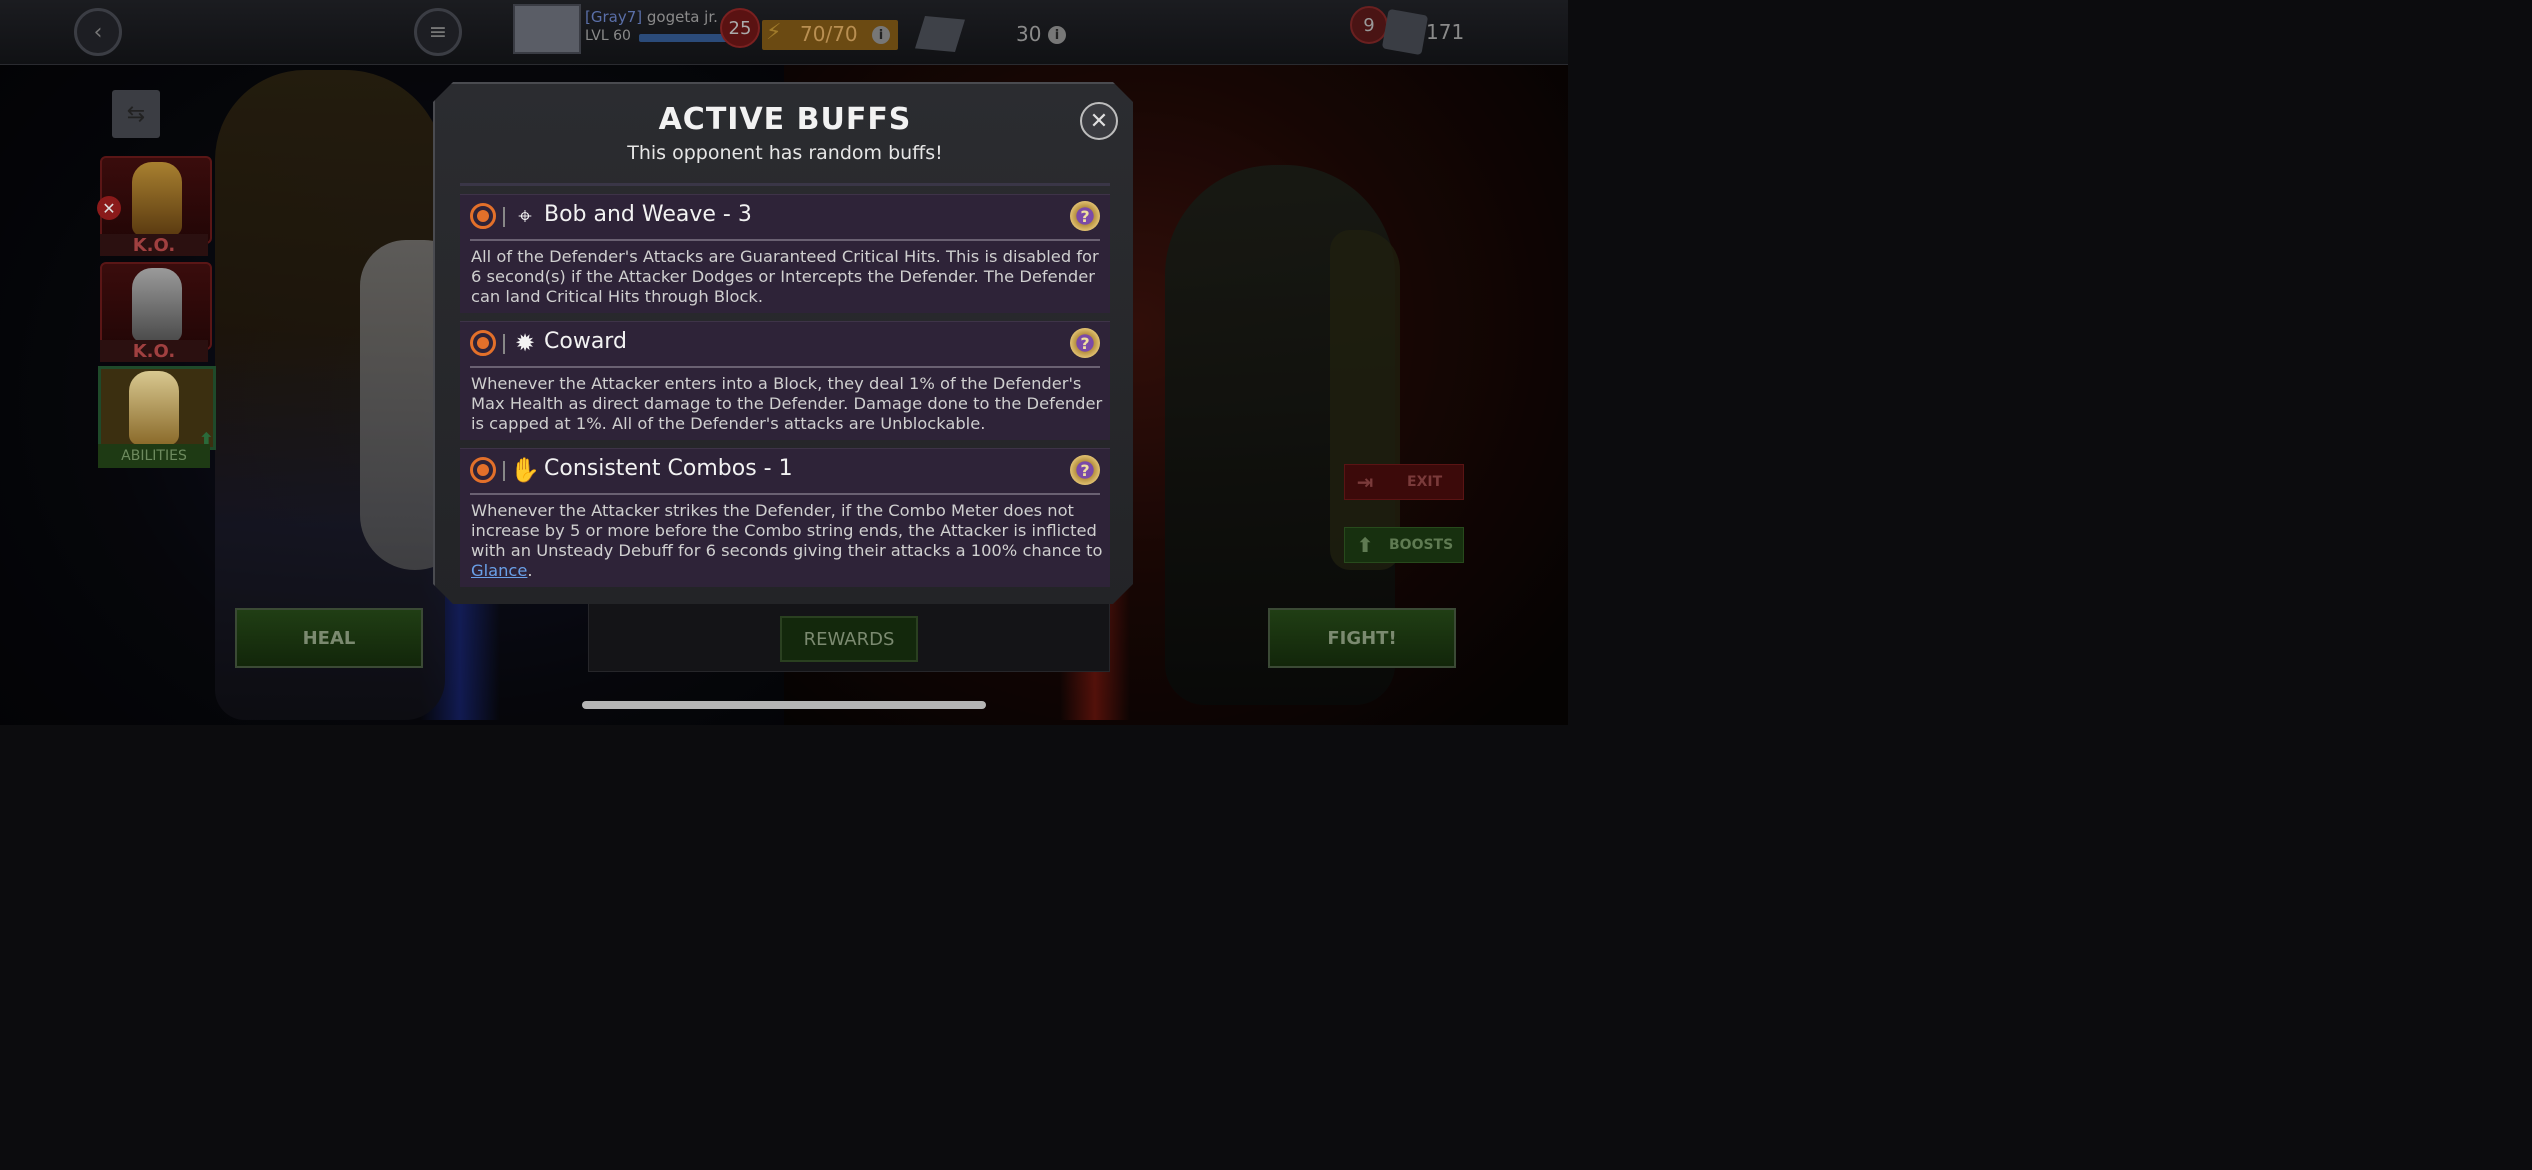  What do you see at coordinates (940, 34) in the screenshot?
I see `crystal-icon` at bounding box center [940, 34].